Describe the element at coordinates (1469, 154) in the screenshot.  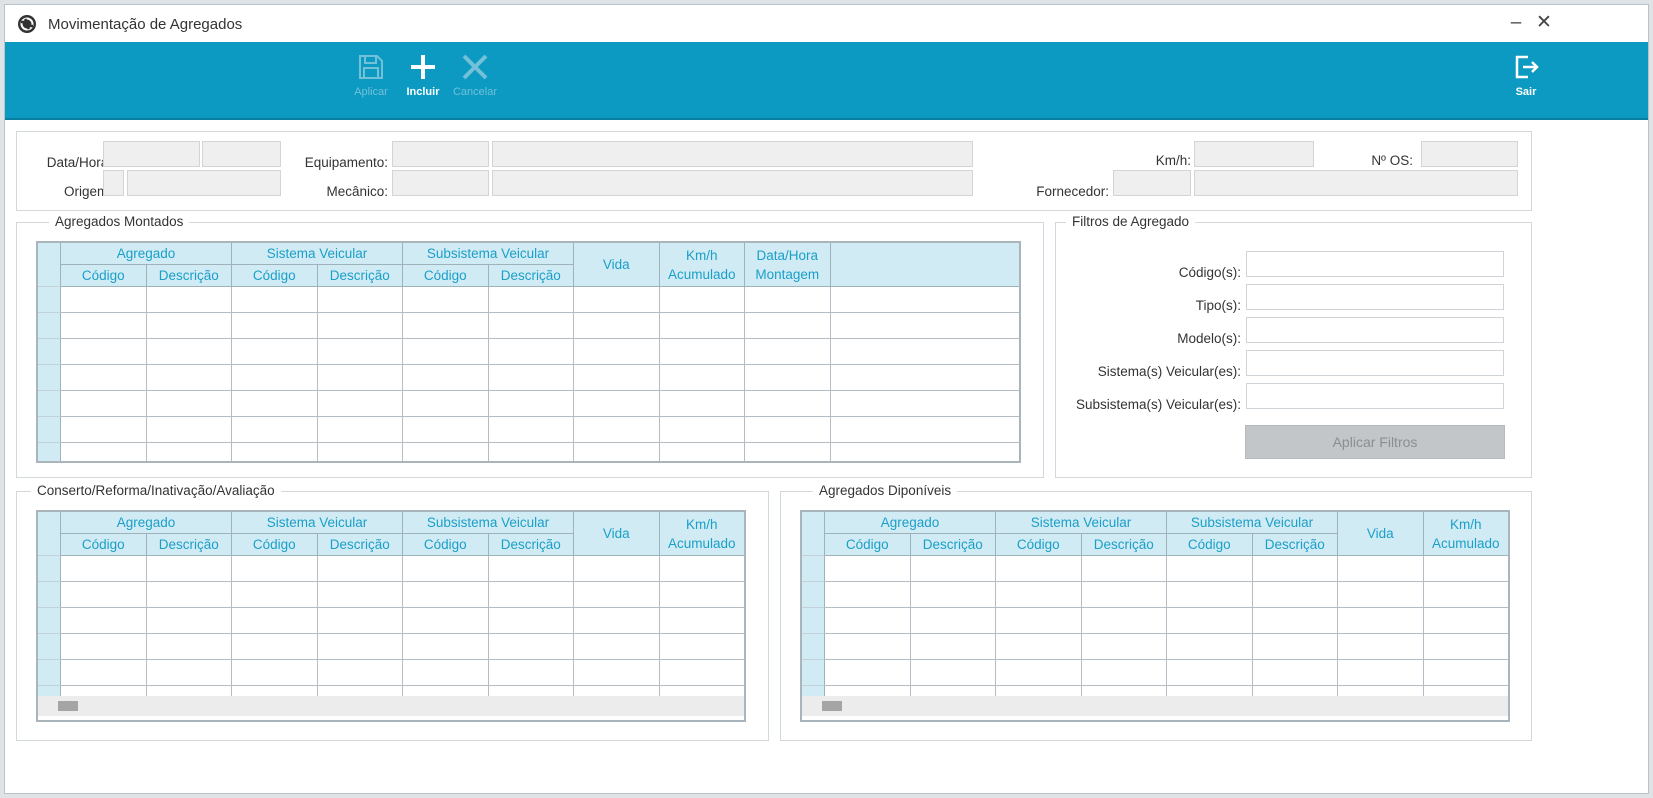
I see `os-field` at that location.